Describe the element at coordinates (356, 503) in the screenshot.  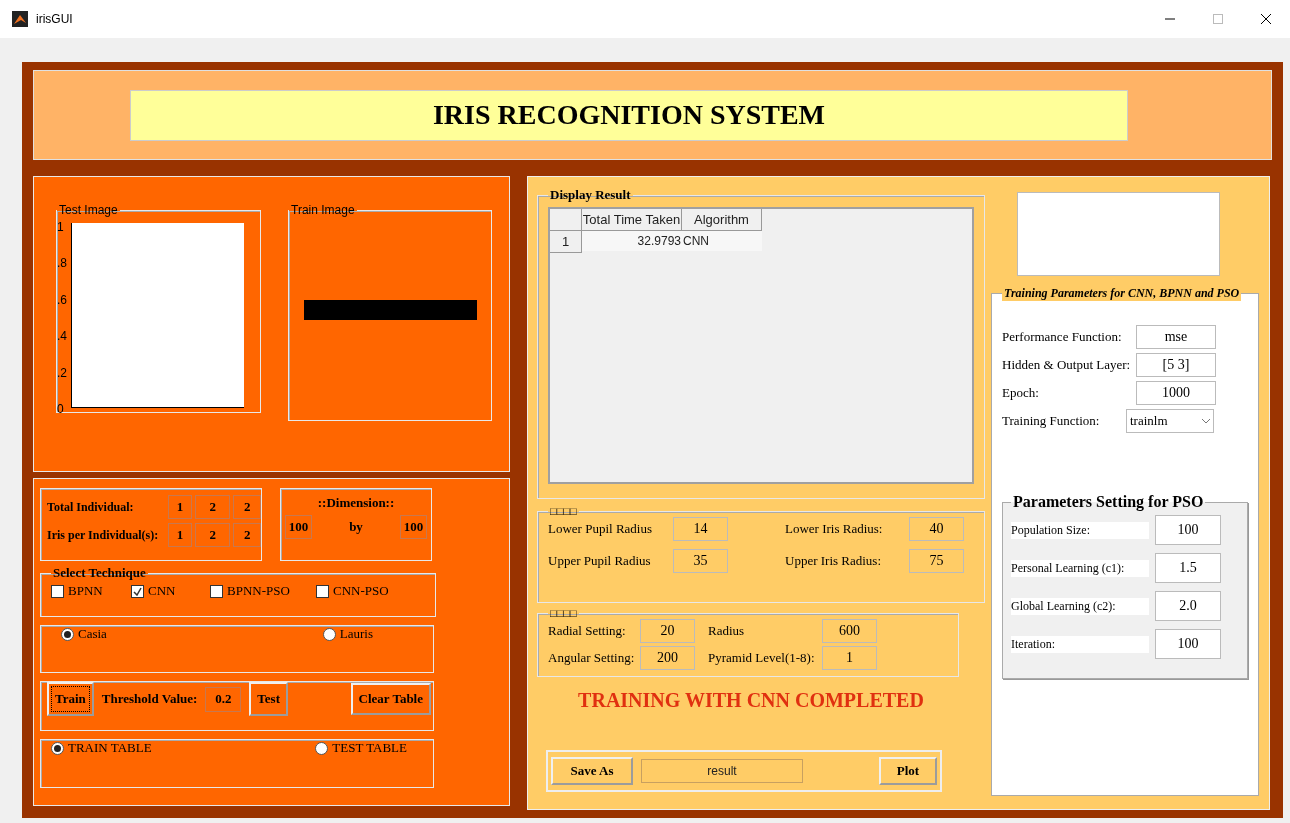
I see `group-title: ::Dimension::` at that location.